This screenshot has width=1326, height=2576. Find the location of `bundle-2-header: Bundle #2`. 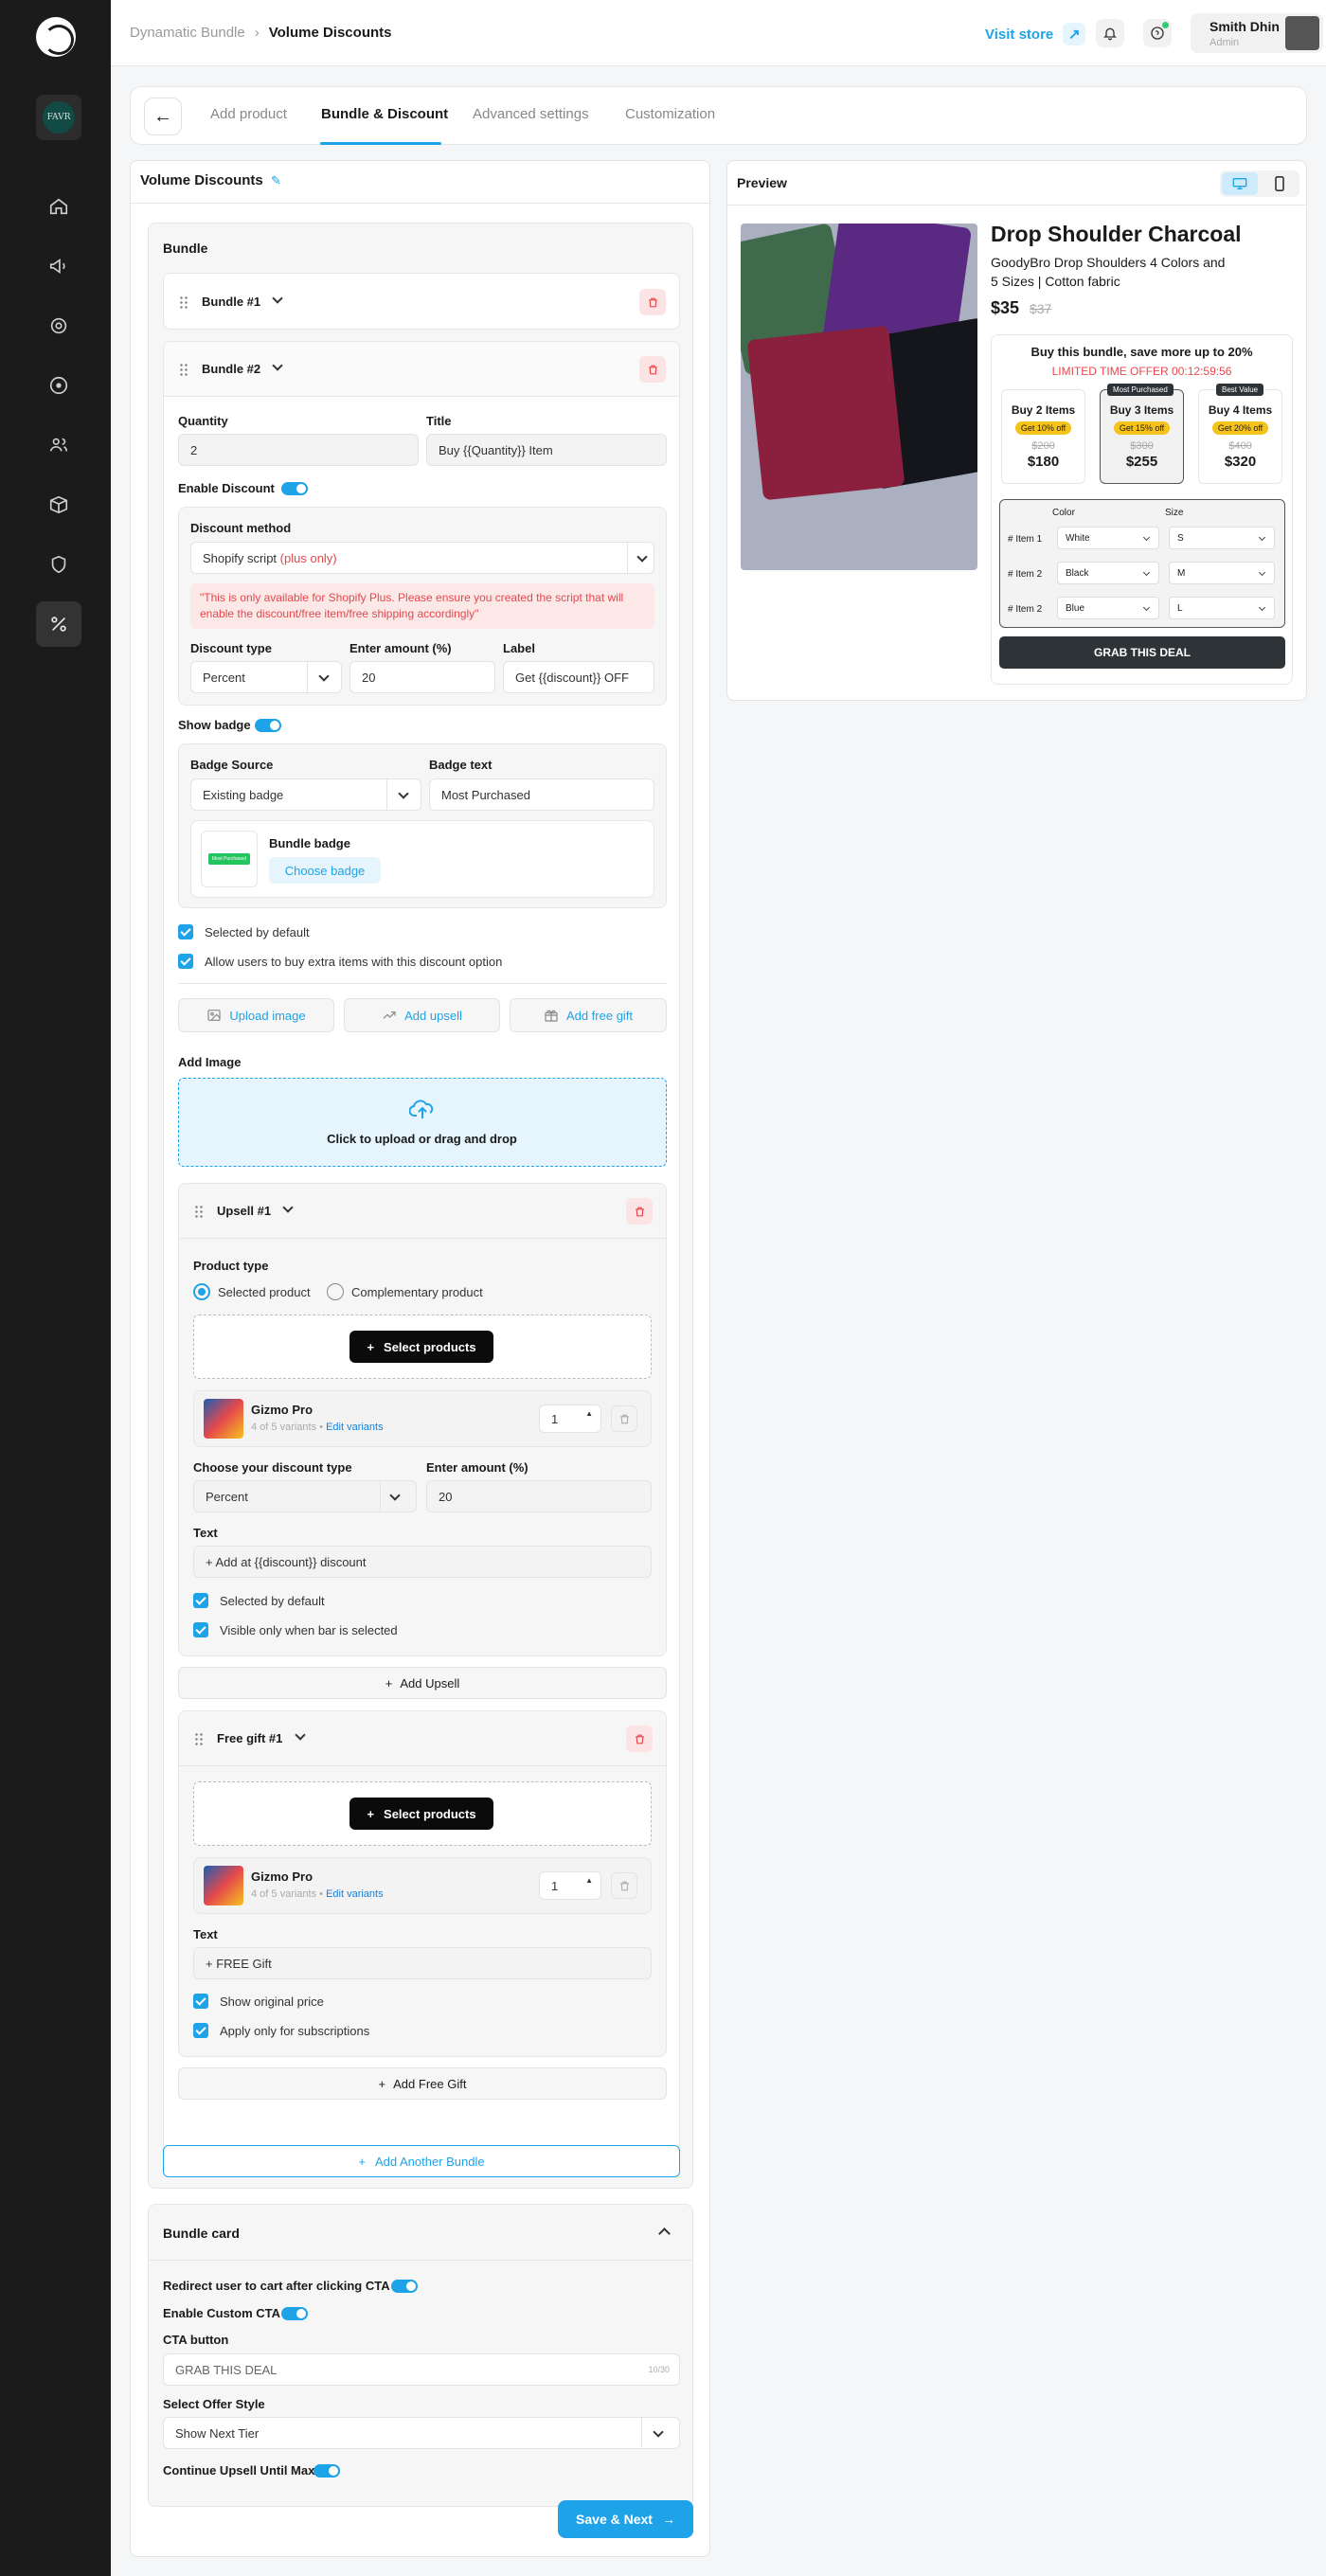

bundle-2-header: Bundle #2 is located at coordinates (422, 369).